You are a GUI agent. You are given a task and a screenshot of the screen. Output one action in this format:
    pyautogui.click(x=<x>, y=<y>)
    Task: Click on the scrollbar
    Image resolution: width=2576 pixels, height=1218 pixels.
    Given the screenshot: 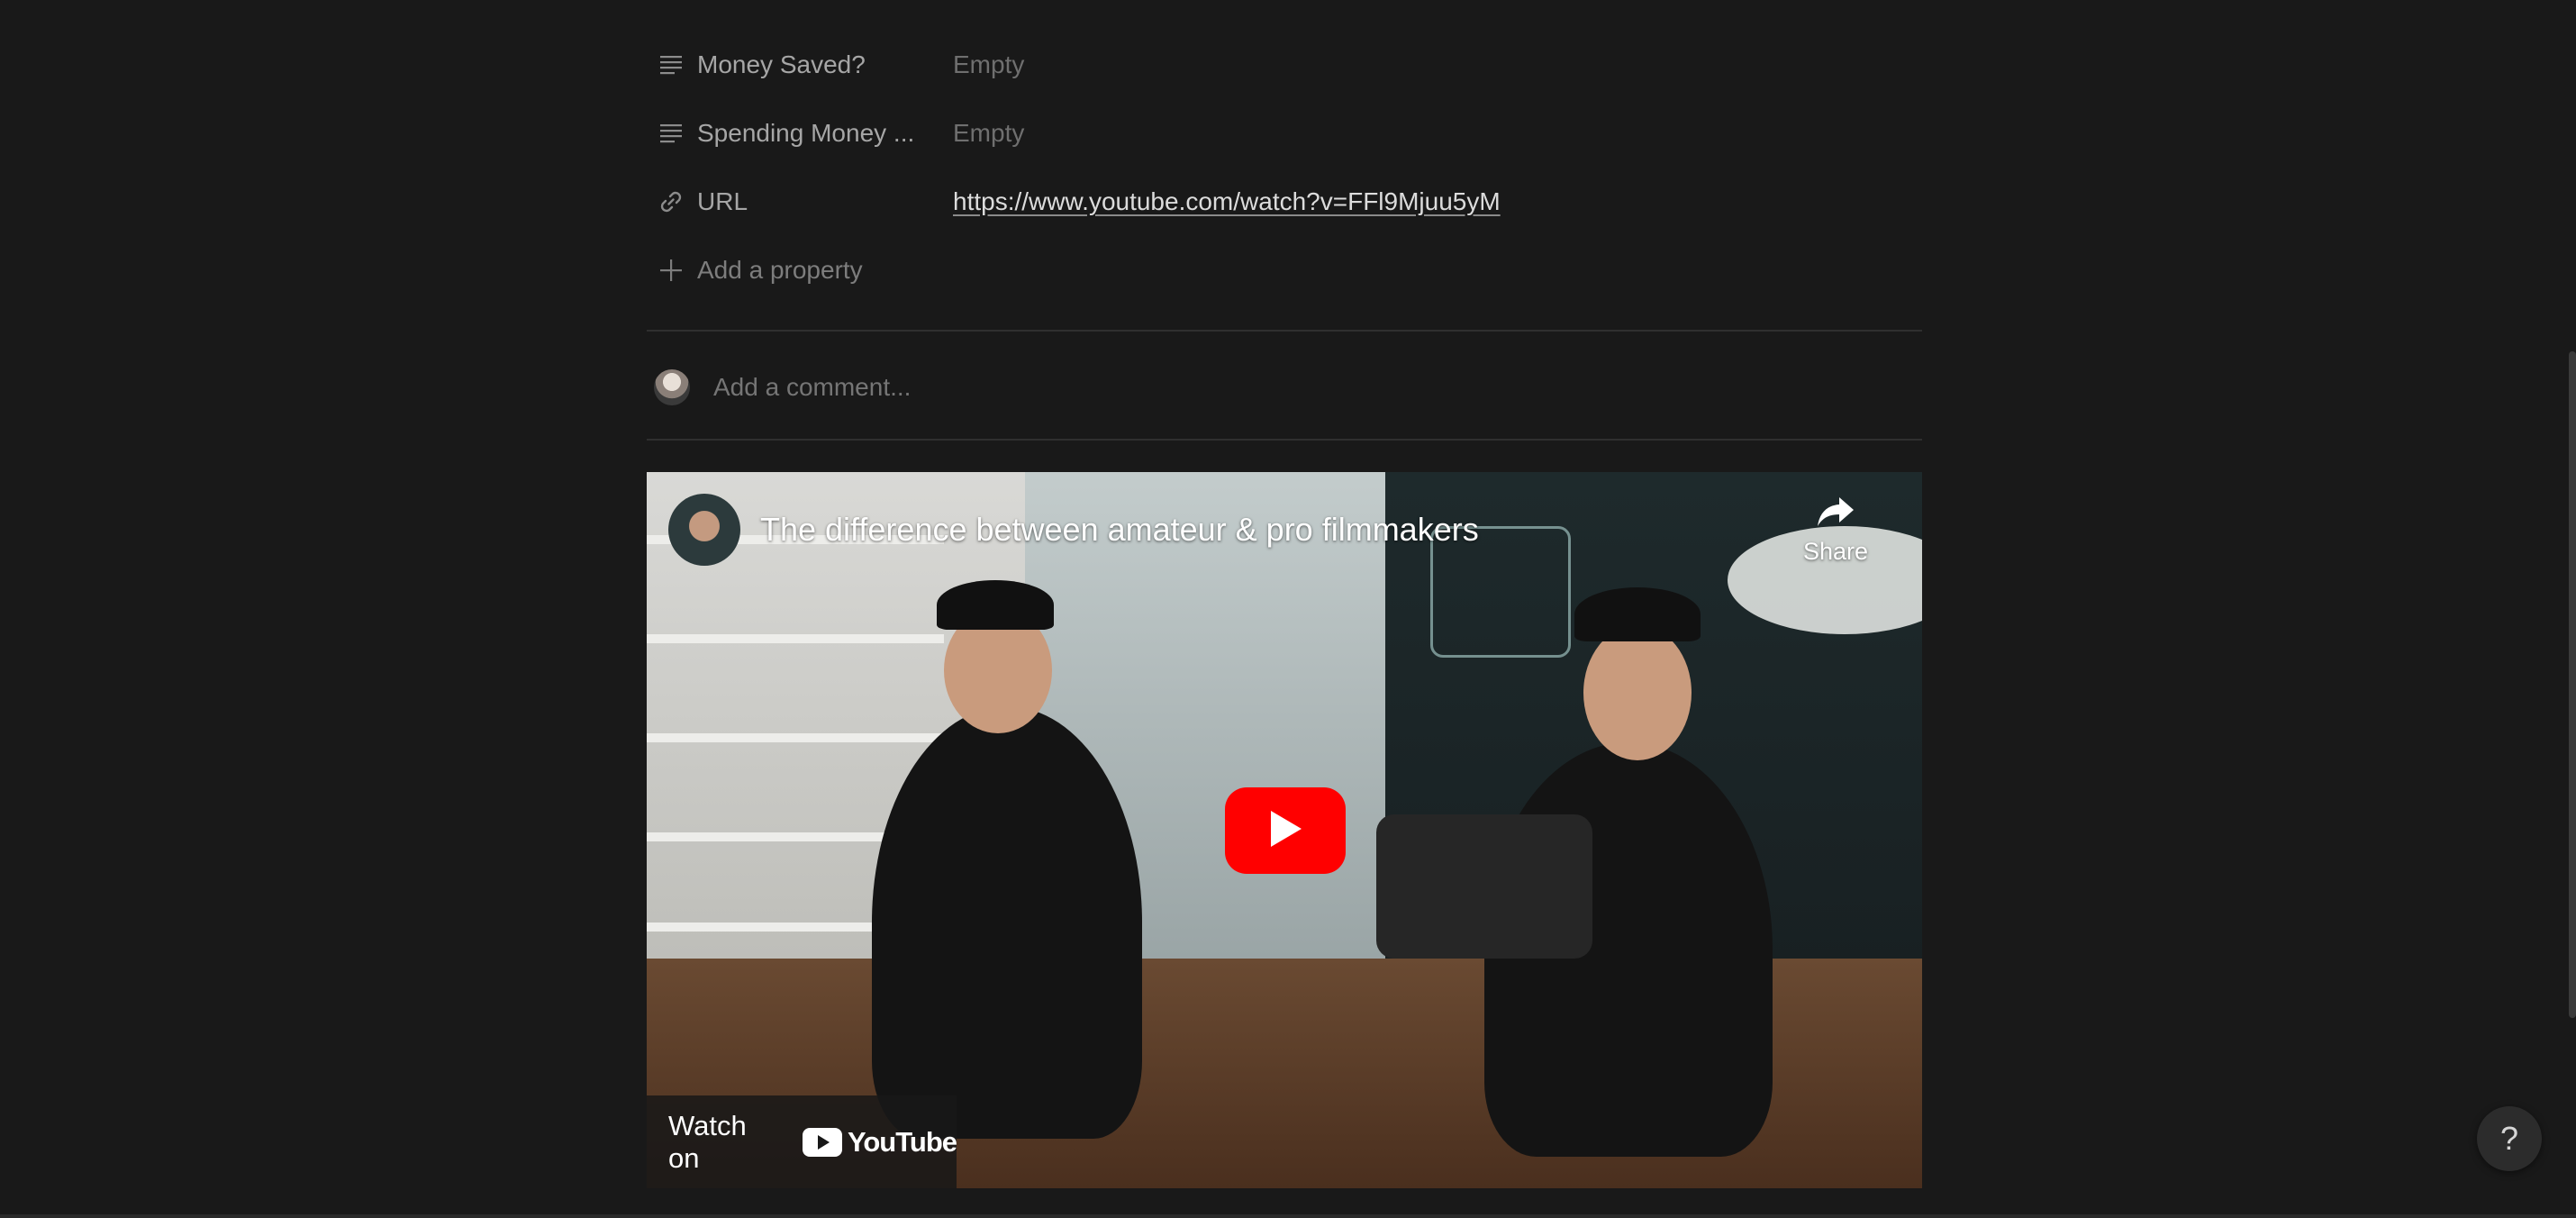 What is the action you would take?
    pyautogui.click(x=2572, y=684)
    